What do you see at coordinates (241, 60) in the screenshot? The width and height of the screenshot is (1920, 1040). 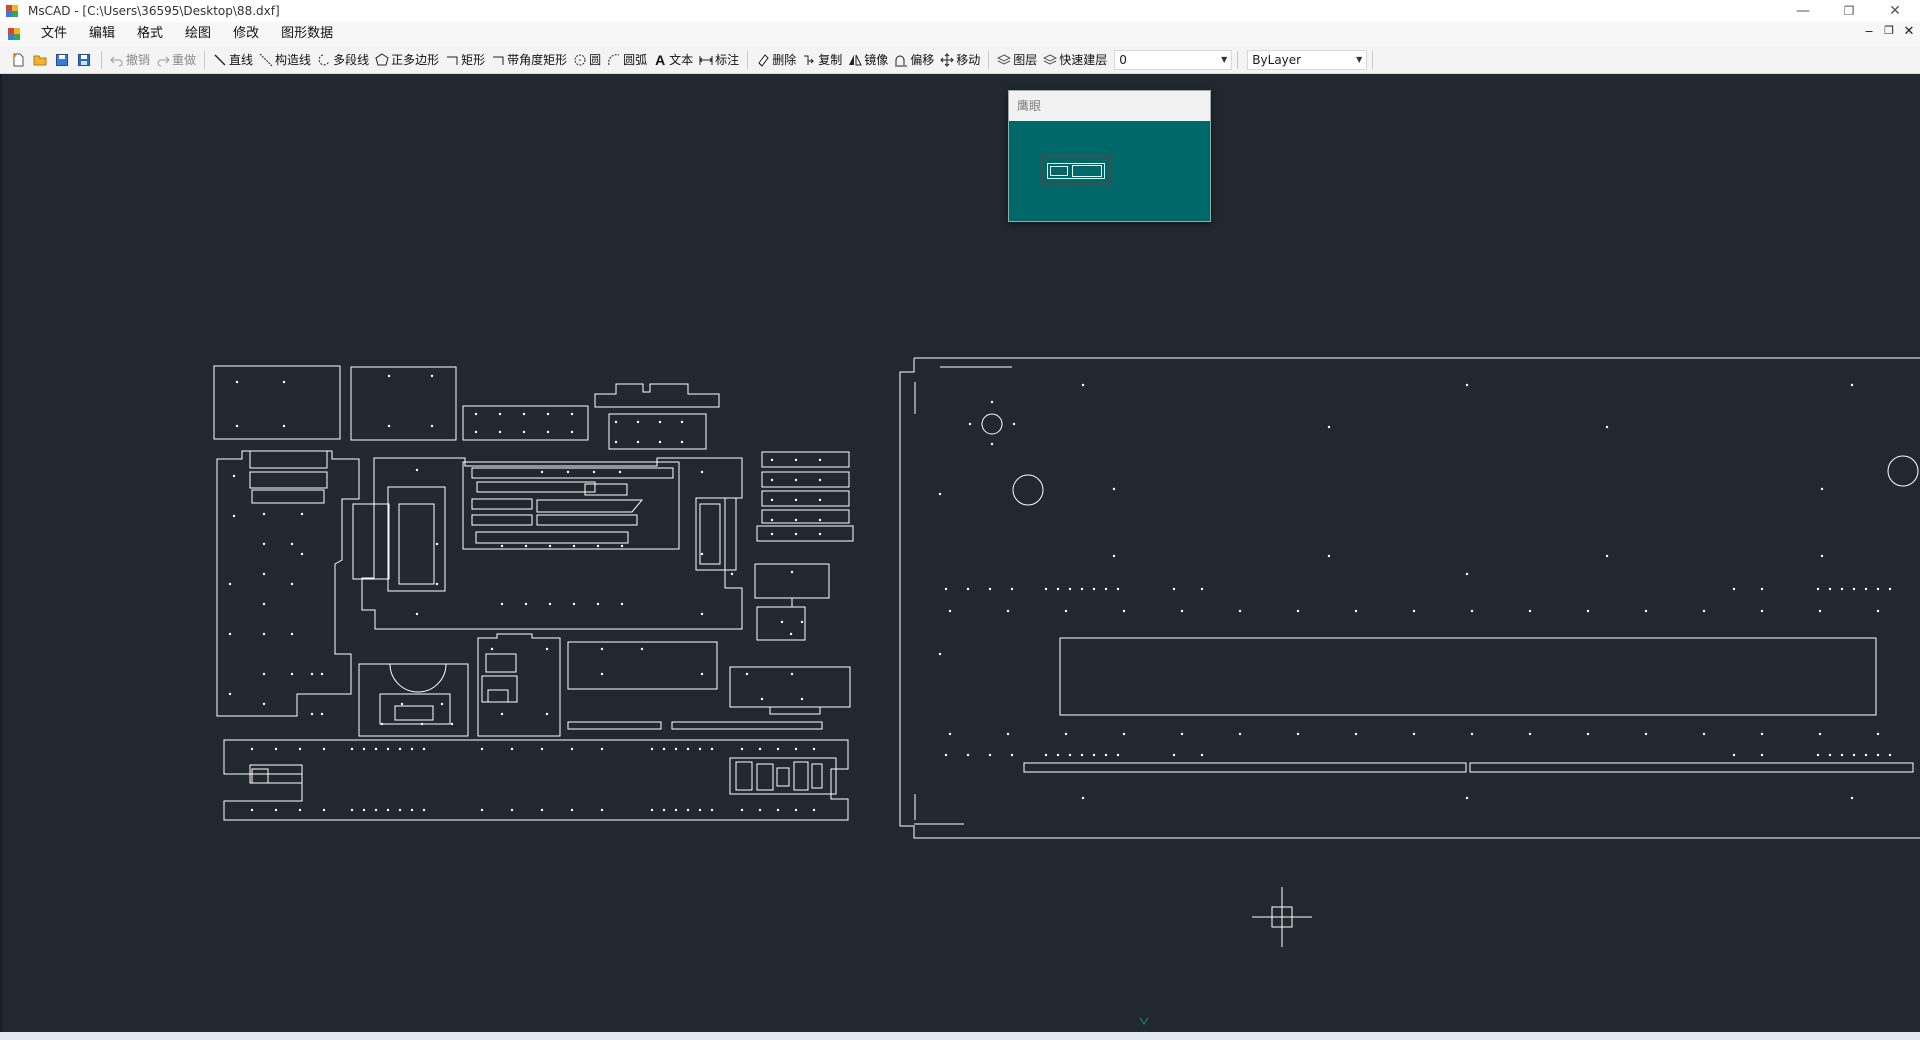 I see `line-label: 直线` at bounding box center [241, 60].